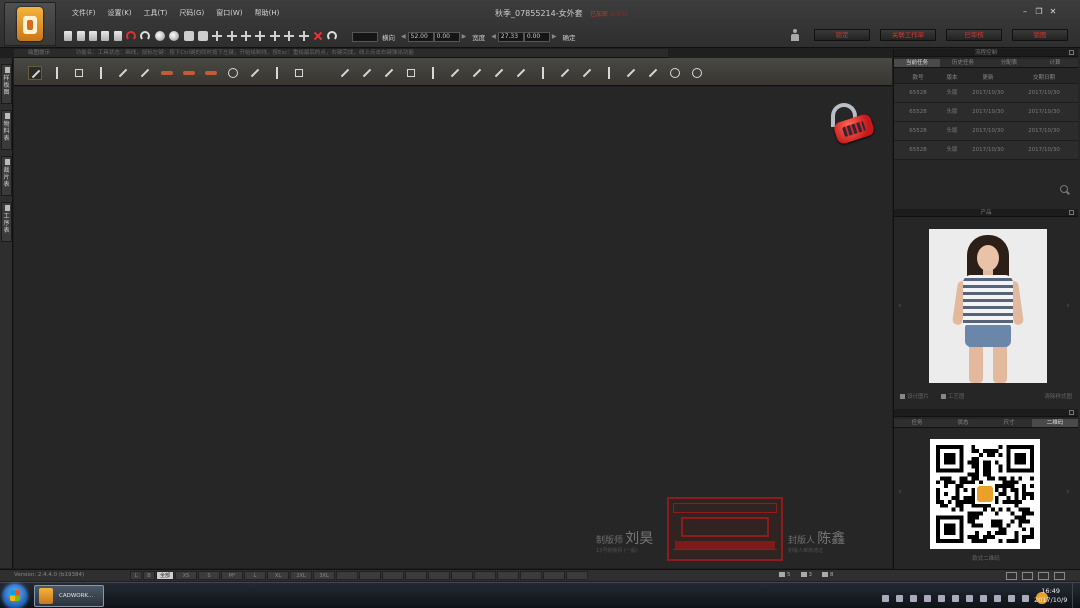  What do you see at coordinates (446, 36) in the screenshot?
I see `value2-field: 0.00` at bounding box center [446, 36].